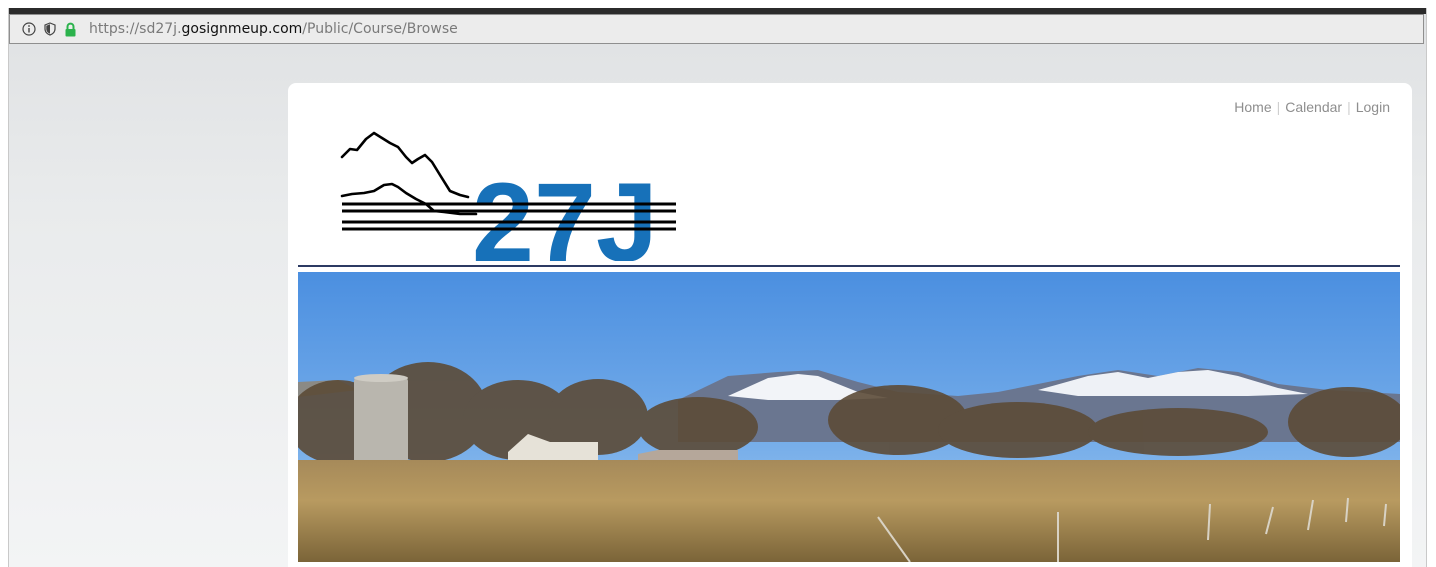  What do you see at coordinates (1252, 107) in the screenshot?
I see `nav-home-link: Home` at bounding box center [1252, 107].